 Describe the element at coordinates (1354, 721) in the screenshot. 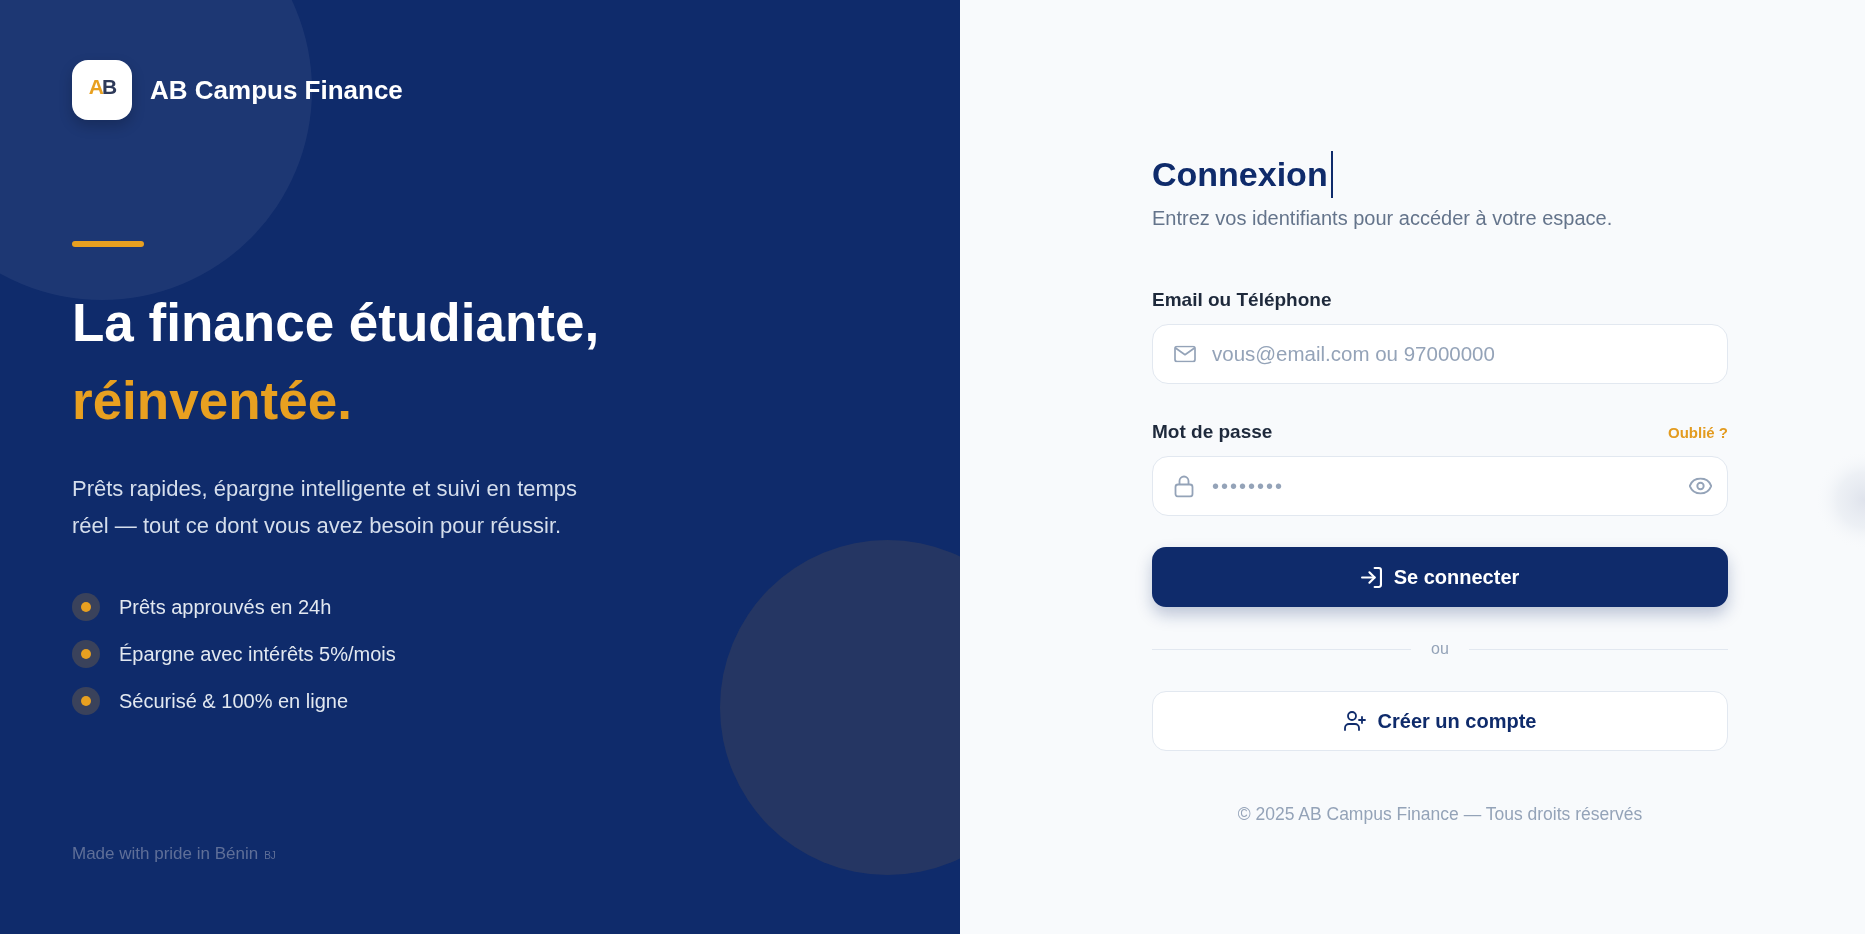

I see `user-plus-icon` at that location.